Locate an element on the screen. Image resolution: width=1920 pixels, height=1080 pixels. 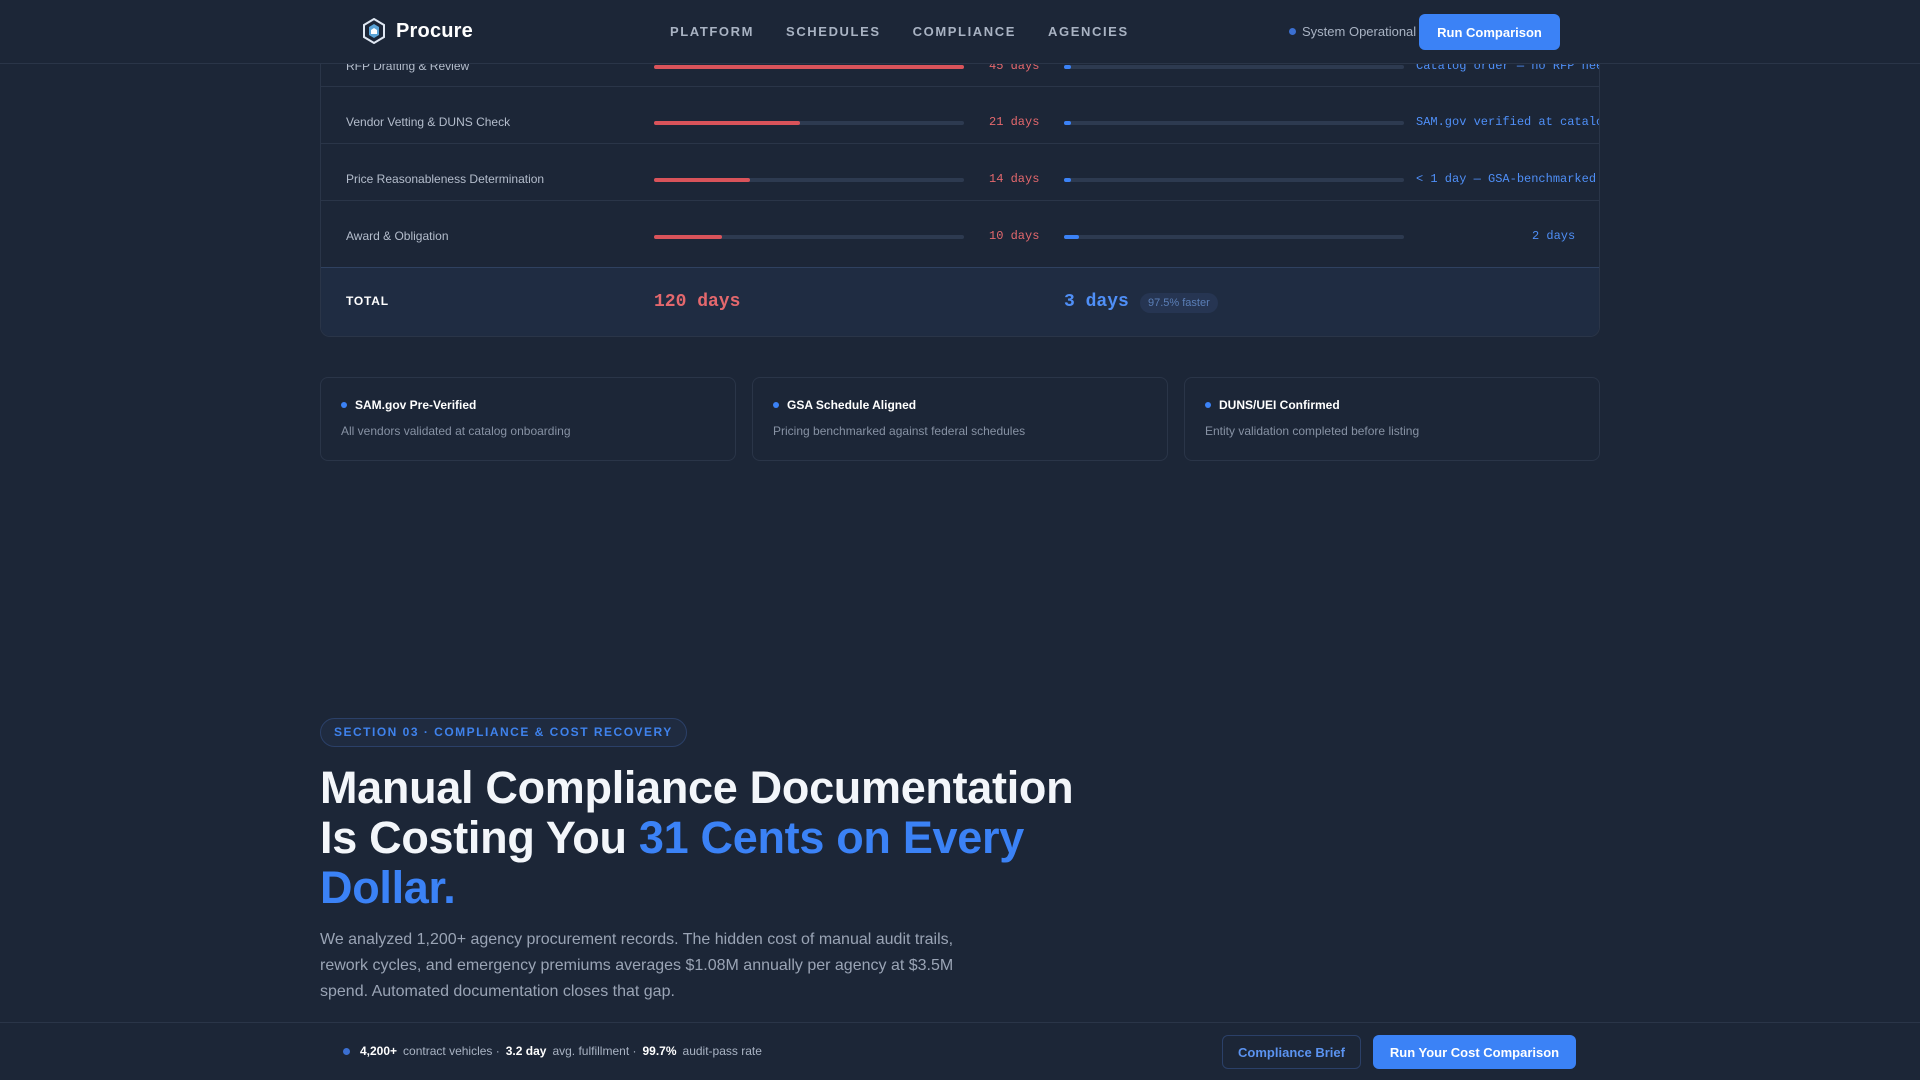
brand-home-link: Procure is located at coordinates (417, 31).